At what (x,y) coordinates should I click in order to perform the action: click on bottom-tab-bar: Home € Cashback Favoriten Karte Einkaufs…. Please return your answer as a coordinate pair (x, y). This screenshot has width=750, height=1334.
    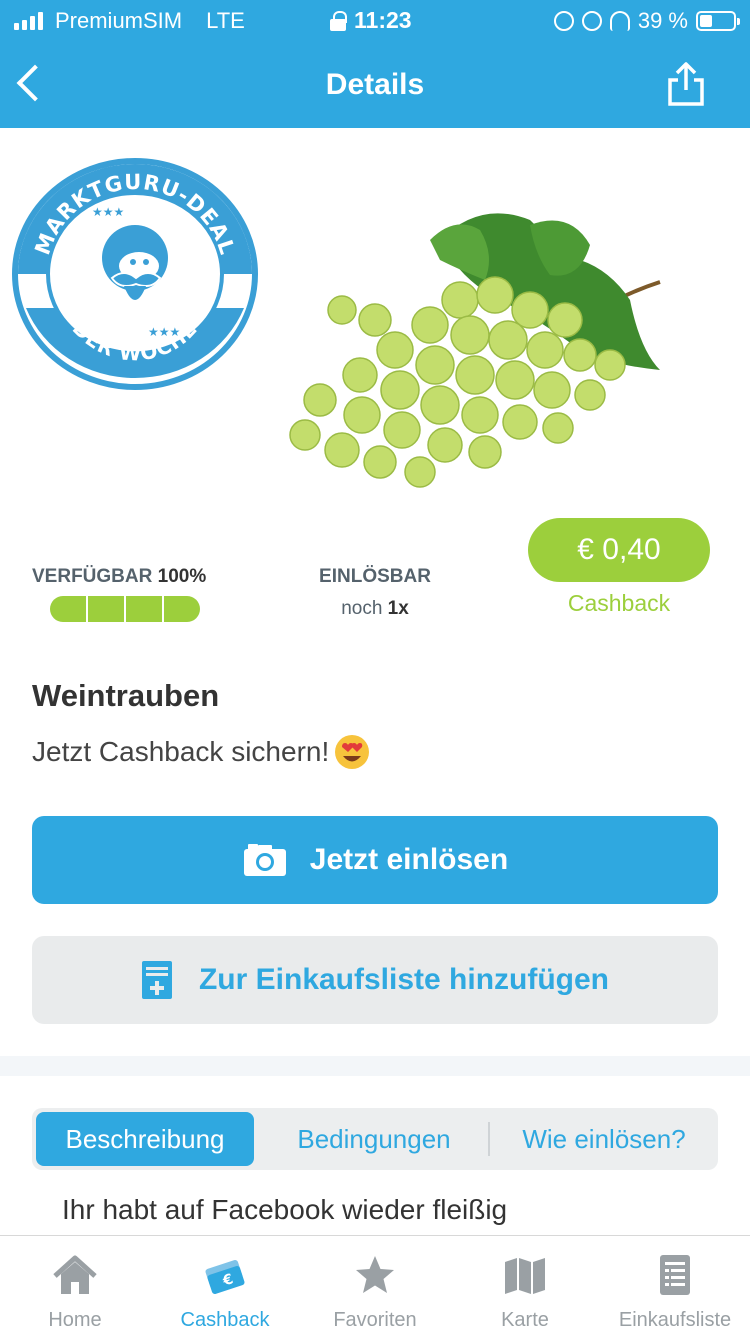
    Looking at the image, I should click on (375, 1284).